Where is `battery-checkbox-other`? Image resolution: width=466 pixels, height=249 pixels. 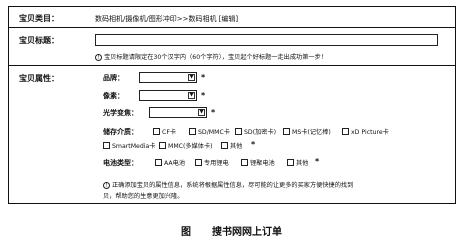
battery-checkbox-other is located at coordinates (290, 162).